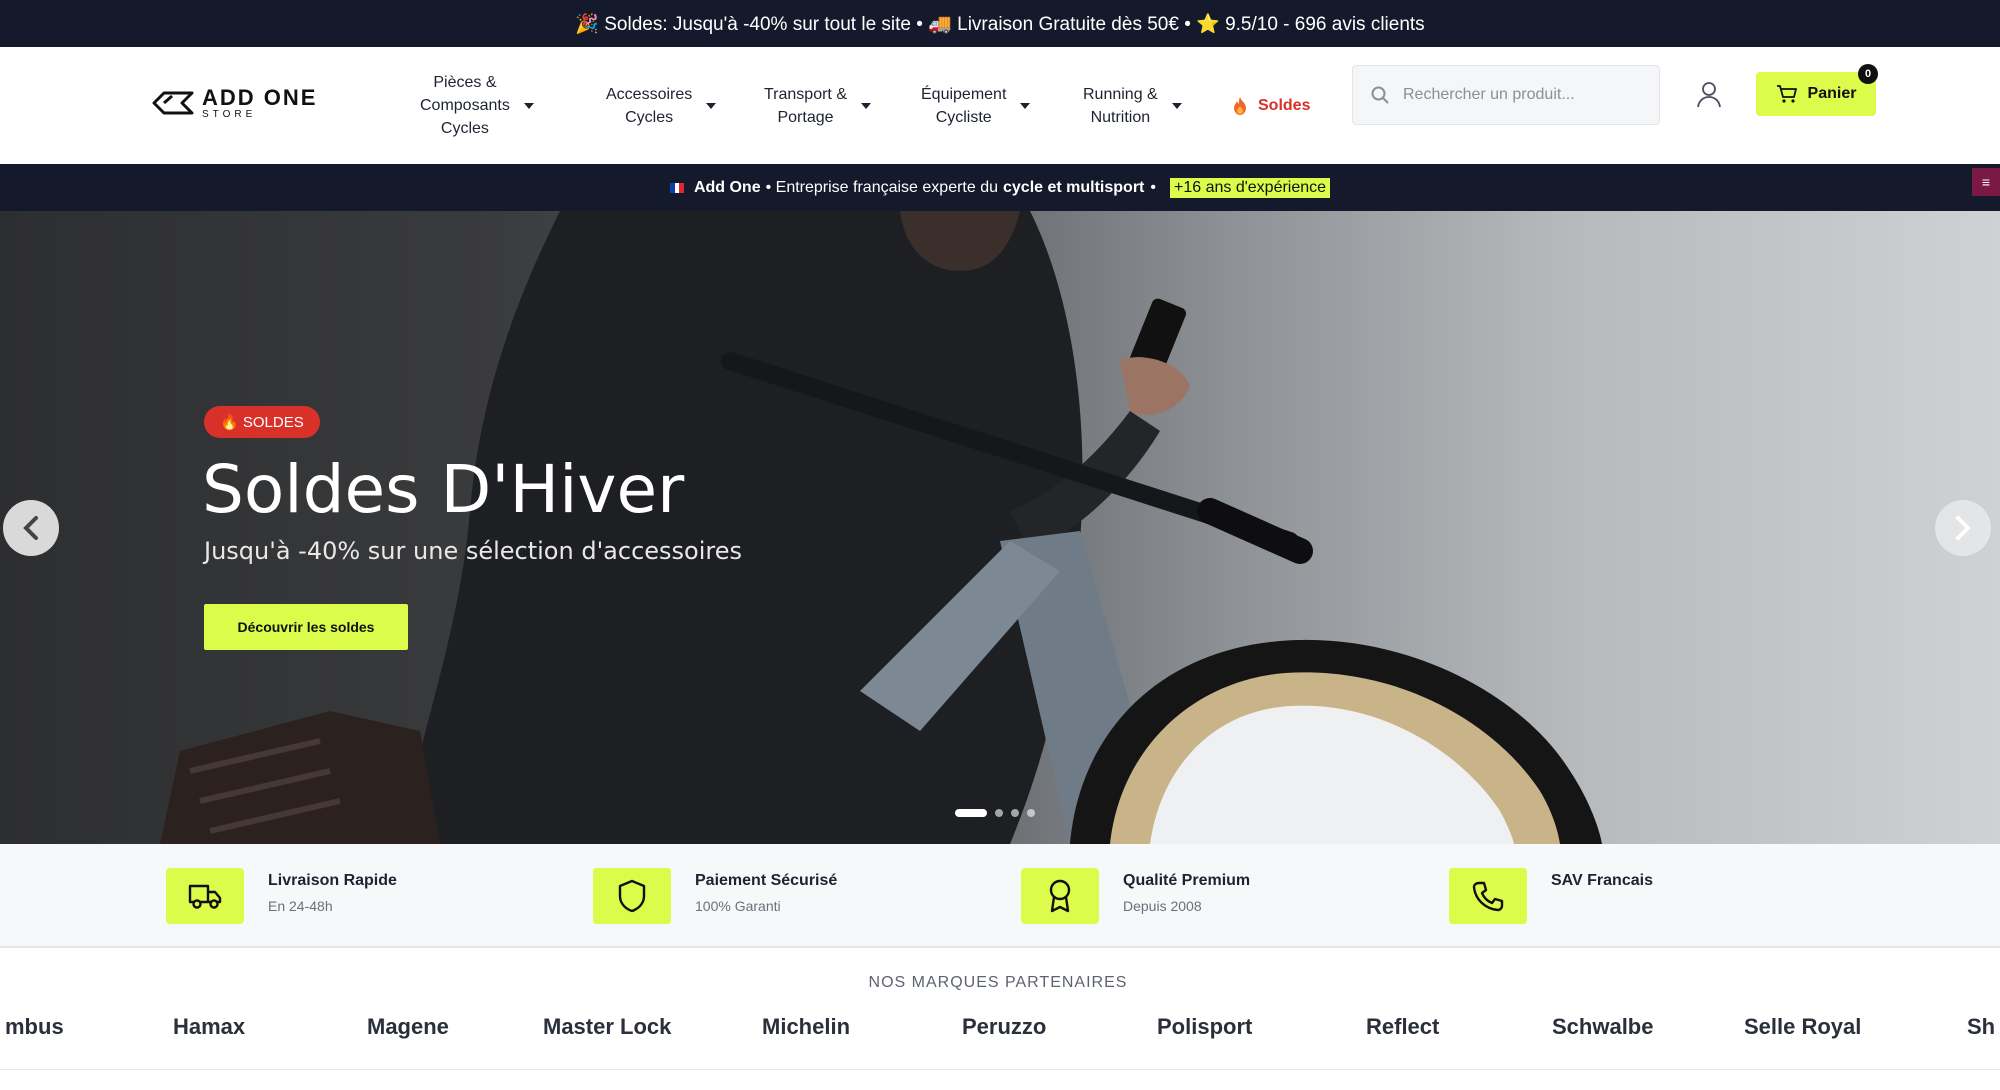 The image size is (2000, 1090). What do you see at coordinates (1162, 906) in the screenshot?
I see `feature-subtitle: Depuis 2008` at bounding box center [1162, 906].